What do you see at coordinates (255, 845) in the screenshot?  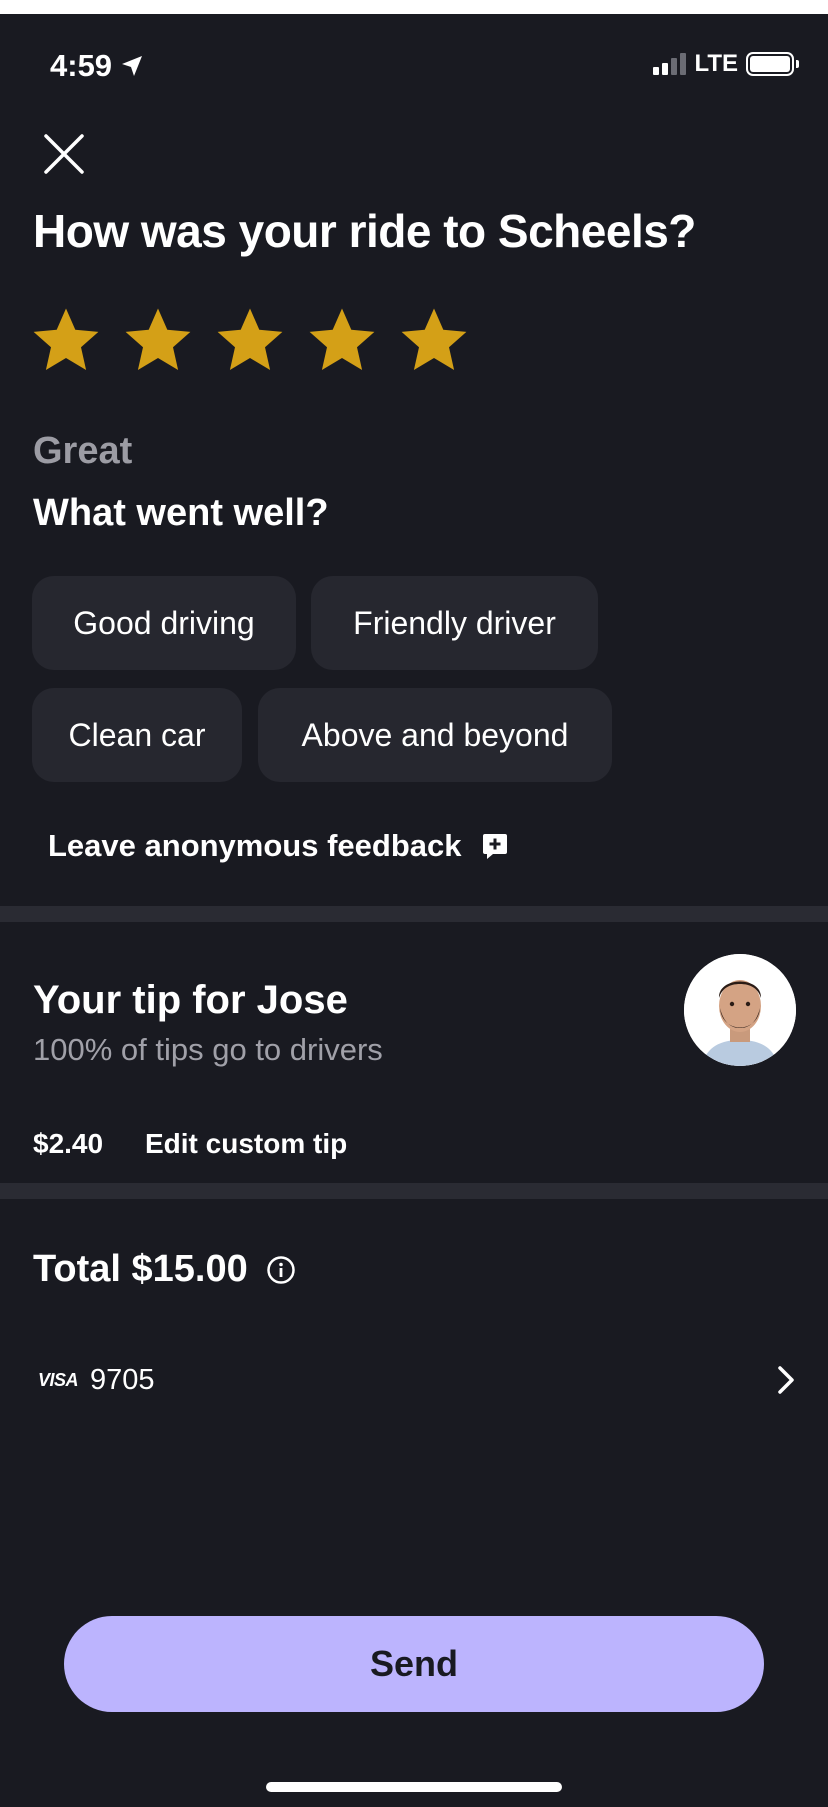 I see `anonymous-feedback-label: Leave anonymous feedback` at bounding box center [255, 845].